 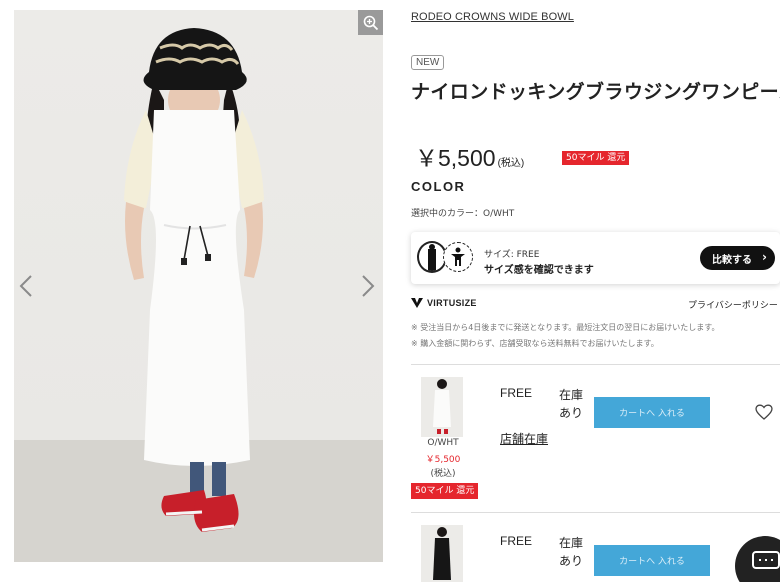 I want to click on compare-label: 比較する, so click(x=732, y=260).